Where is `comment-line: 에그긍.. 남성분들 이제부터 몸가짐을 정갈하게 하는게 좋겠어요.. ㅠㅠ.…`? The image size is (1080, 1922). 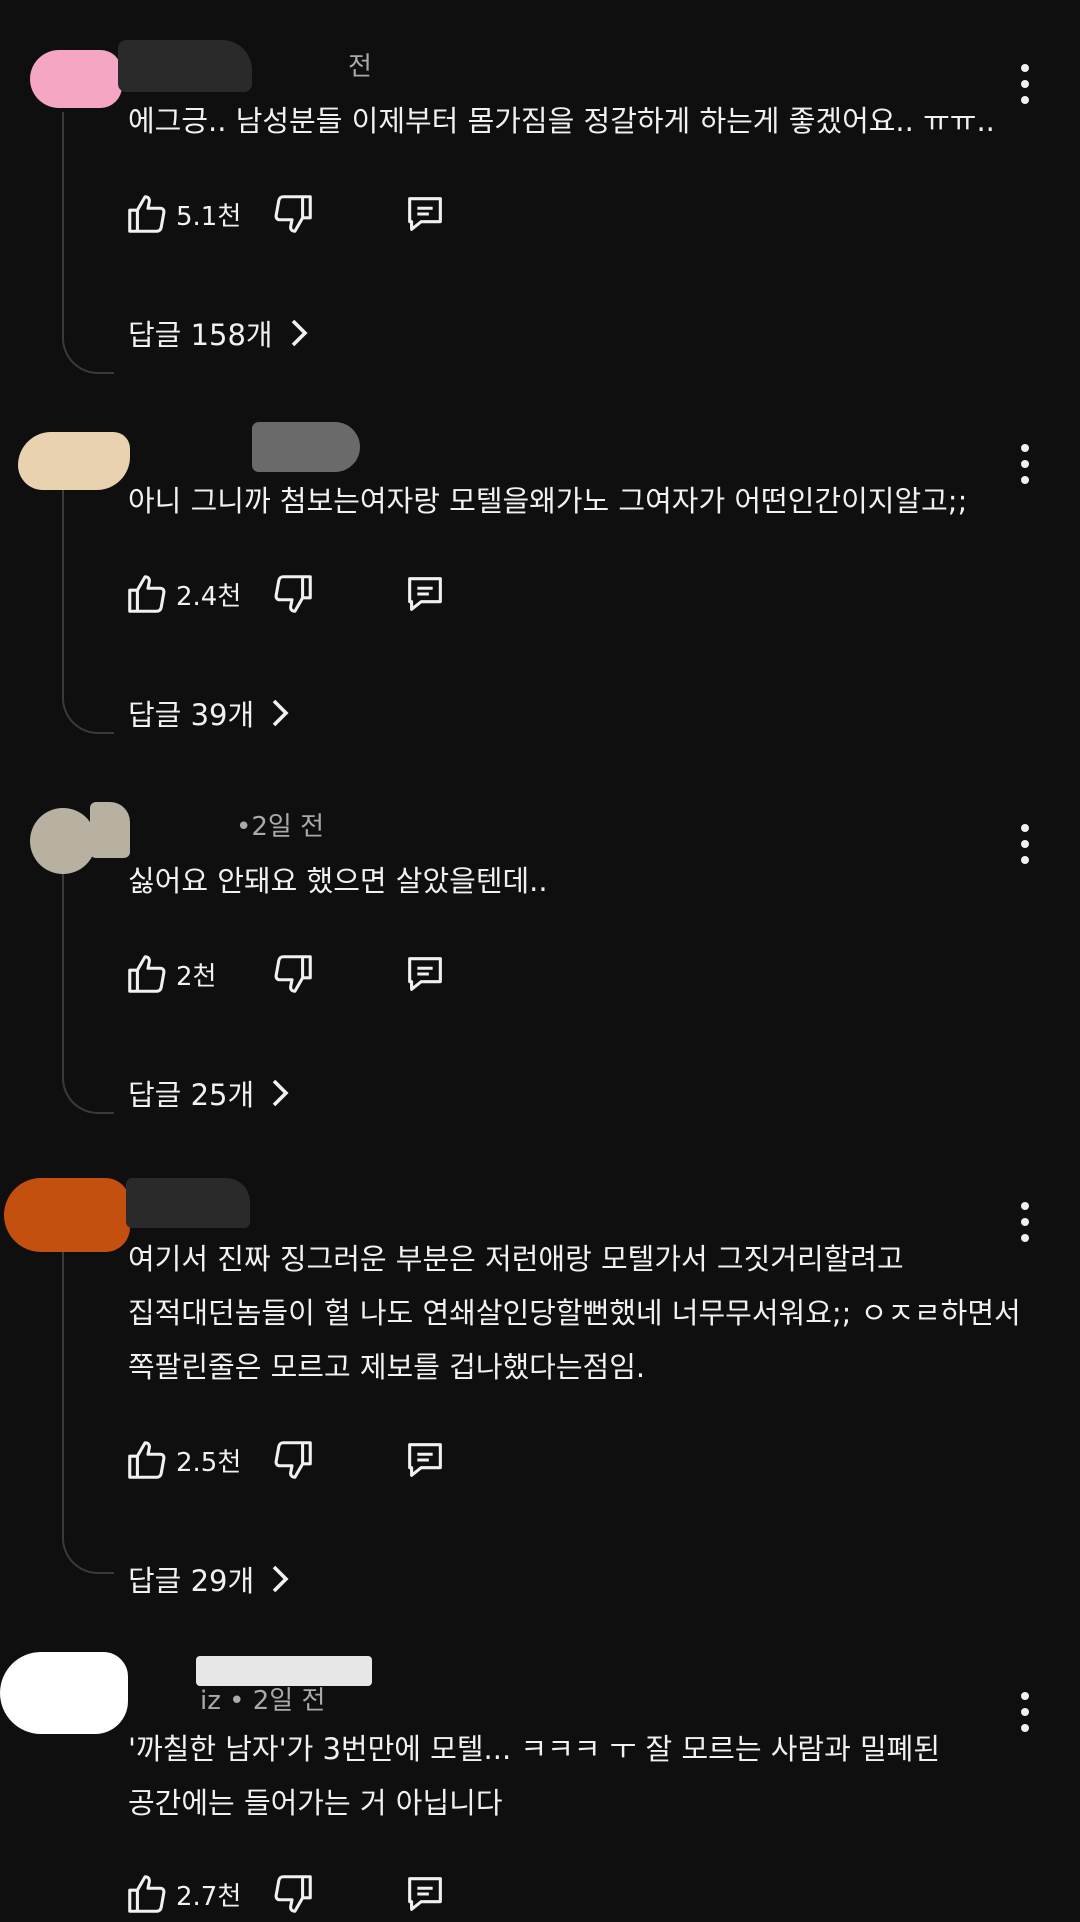
comment-line: 에그긍.. 남성분들 이제부터 몸가짐을 정갈하게 하는게 좋겠어요.. ㅠㅠ.… is located at coordinates (561, 121).